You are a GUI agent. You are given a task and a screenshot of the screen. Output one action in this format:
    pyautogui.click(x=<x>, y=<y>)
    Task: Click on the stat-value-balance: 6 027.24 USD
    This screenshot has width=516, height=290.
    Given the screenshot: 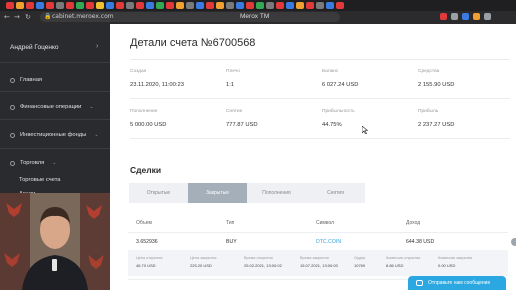 What is the action you would take?
    pyautogui.click(x=340, y=85)
    